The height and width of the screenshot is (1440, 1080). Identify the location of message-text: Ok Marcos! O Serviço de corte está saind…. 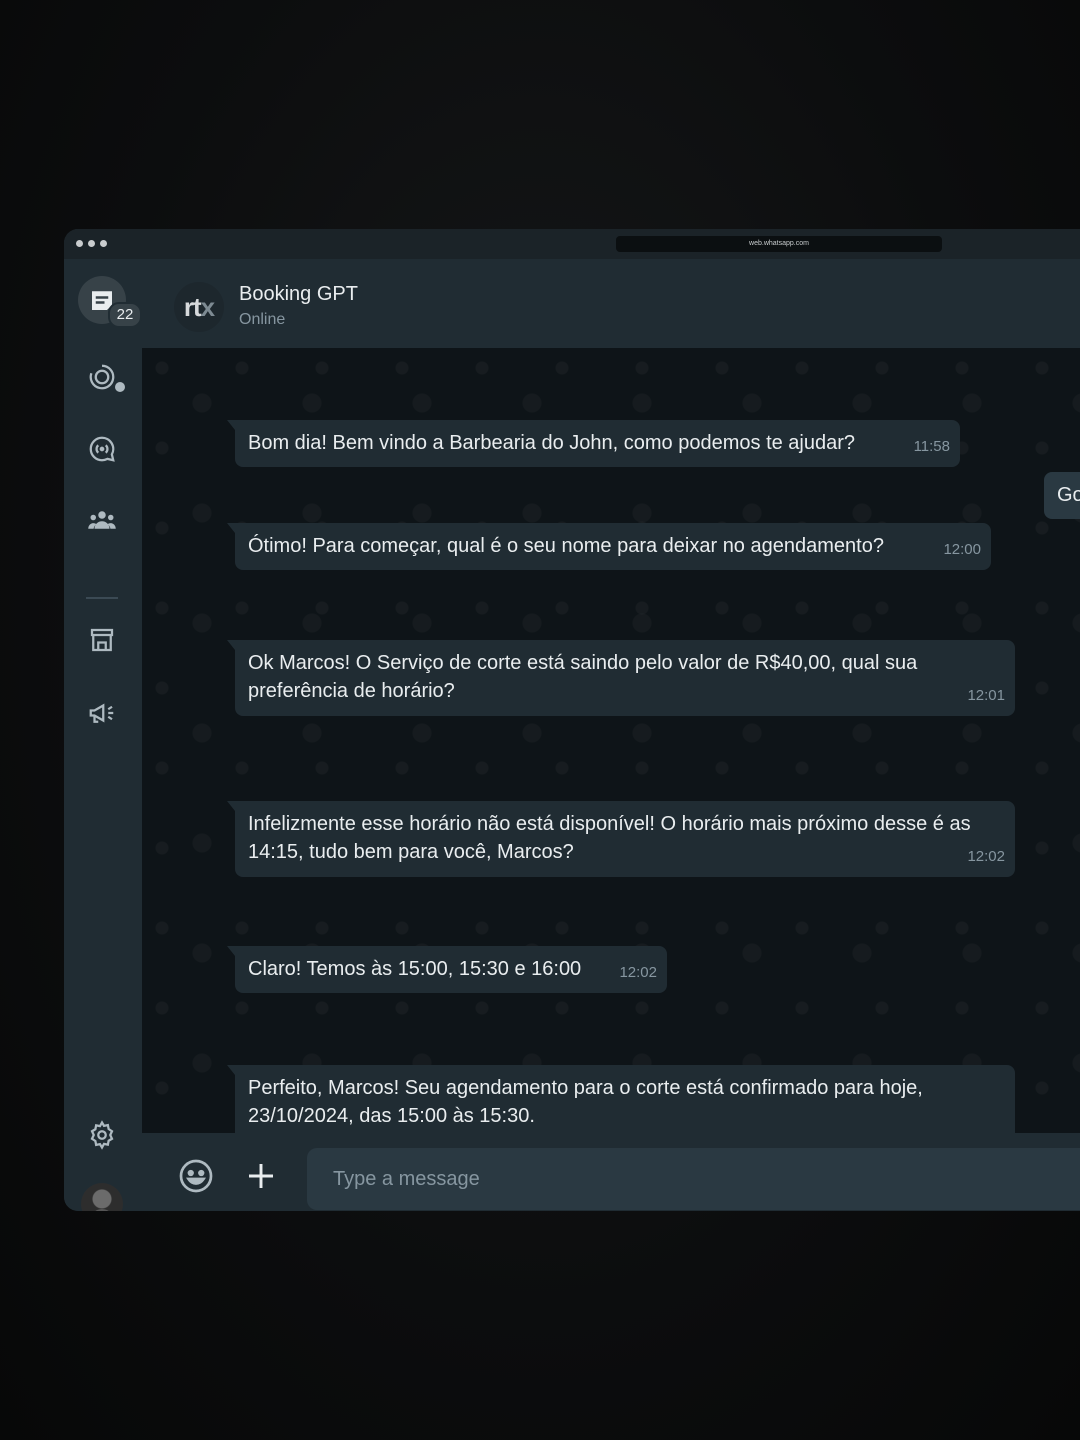
(583, 677).